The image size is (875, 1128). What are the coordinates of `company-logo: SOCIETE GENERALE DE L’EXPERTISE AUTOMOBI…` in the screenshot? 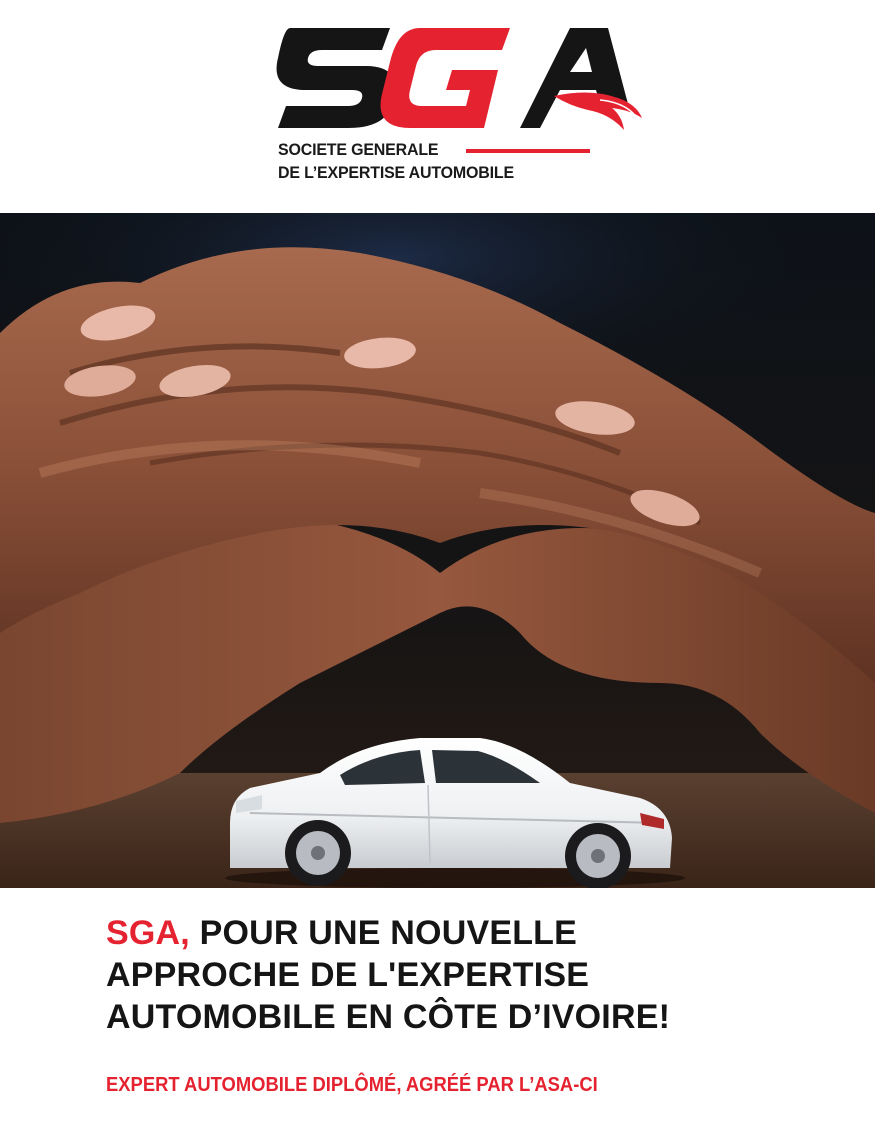 It's located at (460, 108).